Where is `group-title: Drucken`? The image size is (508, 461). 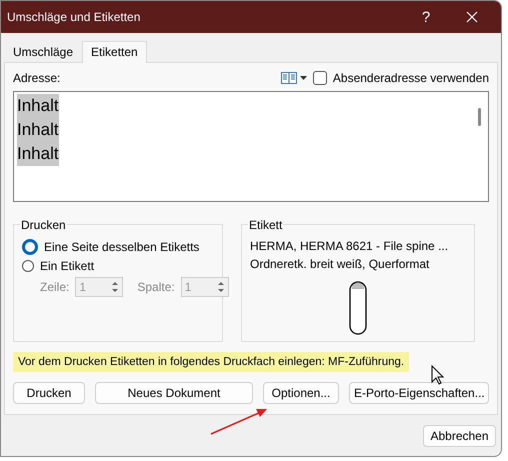
group-title: Drucken is located at coordinates (43, 225).